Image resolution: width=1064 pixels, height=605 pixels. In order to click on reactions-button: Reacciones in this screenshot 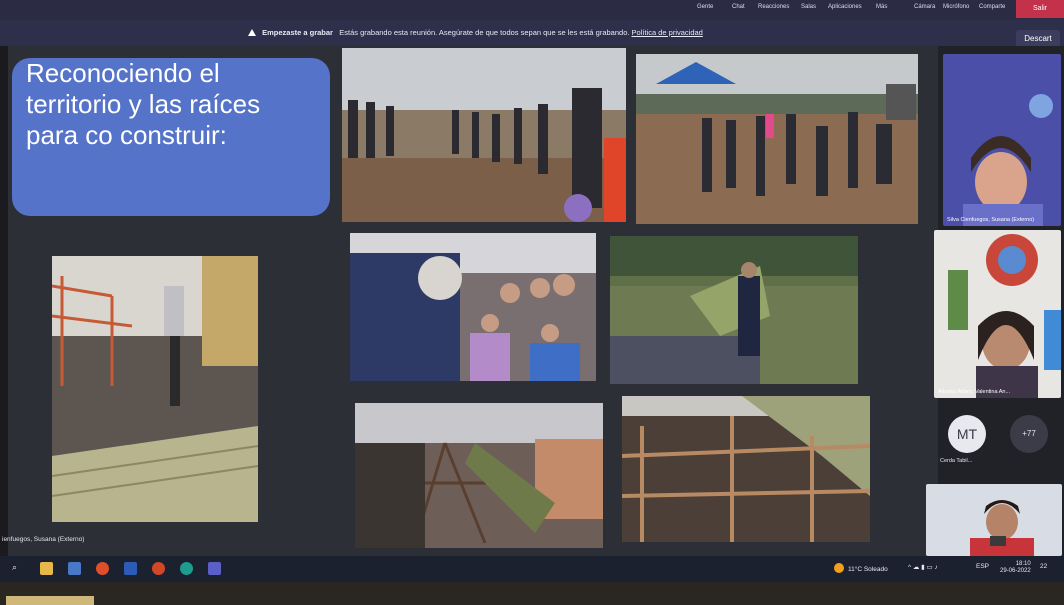, I will do `click(773, 7)`.